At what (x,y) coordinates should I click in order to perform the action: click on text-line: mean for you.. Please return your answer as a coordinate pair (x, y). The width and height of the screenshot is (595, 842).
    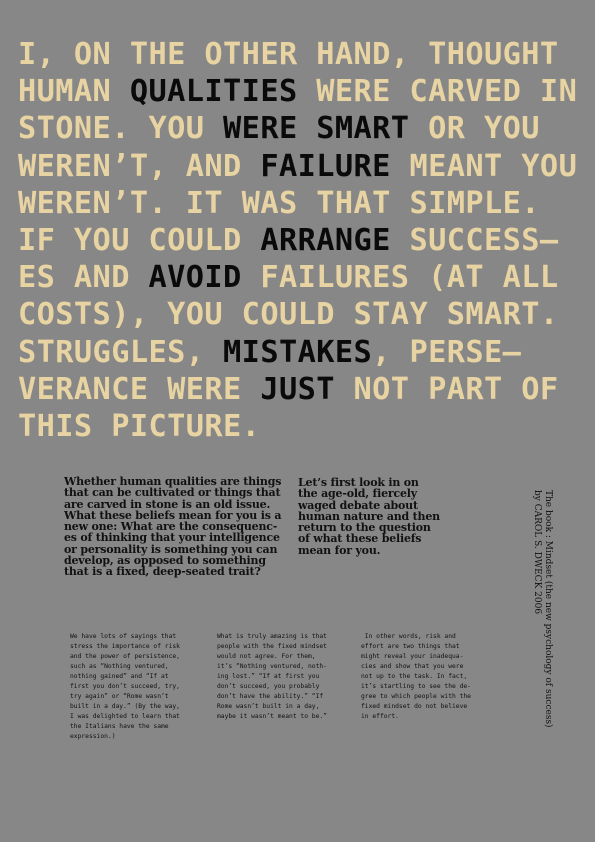
    Looking at the image, I should click on (339, 550).